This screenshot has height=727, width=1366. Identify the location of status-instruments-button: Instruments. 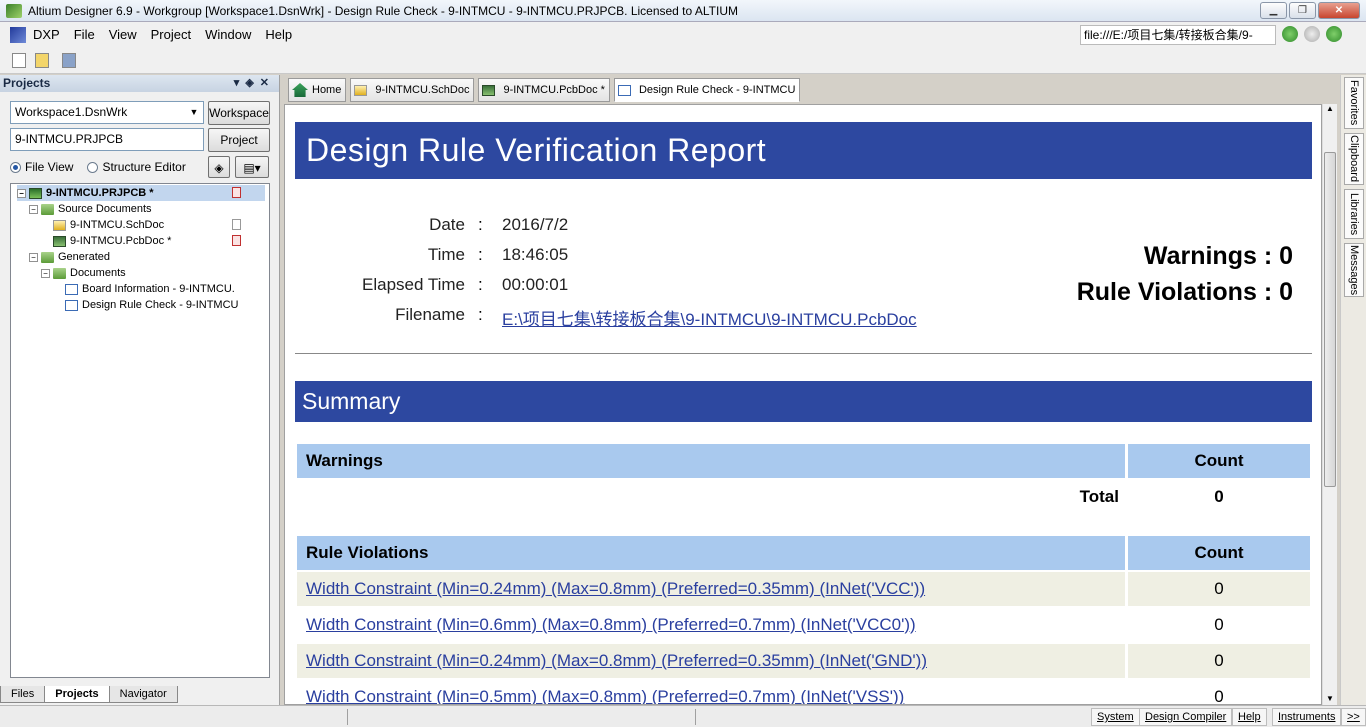
(1307, 717).